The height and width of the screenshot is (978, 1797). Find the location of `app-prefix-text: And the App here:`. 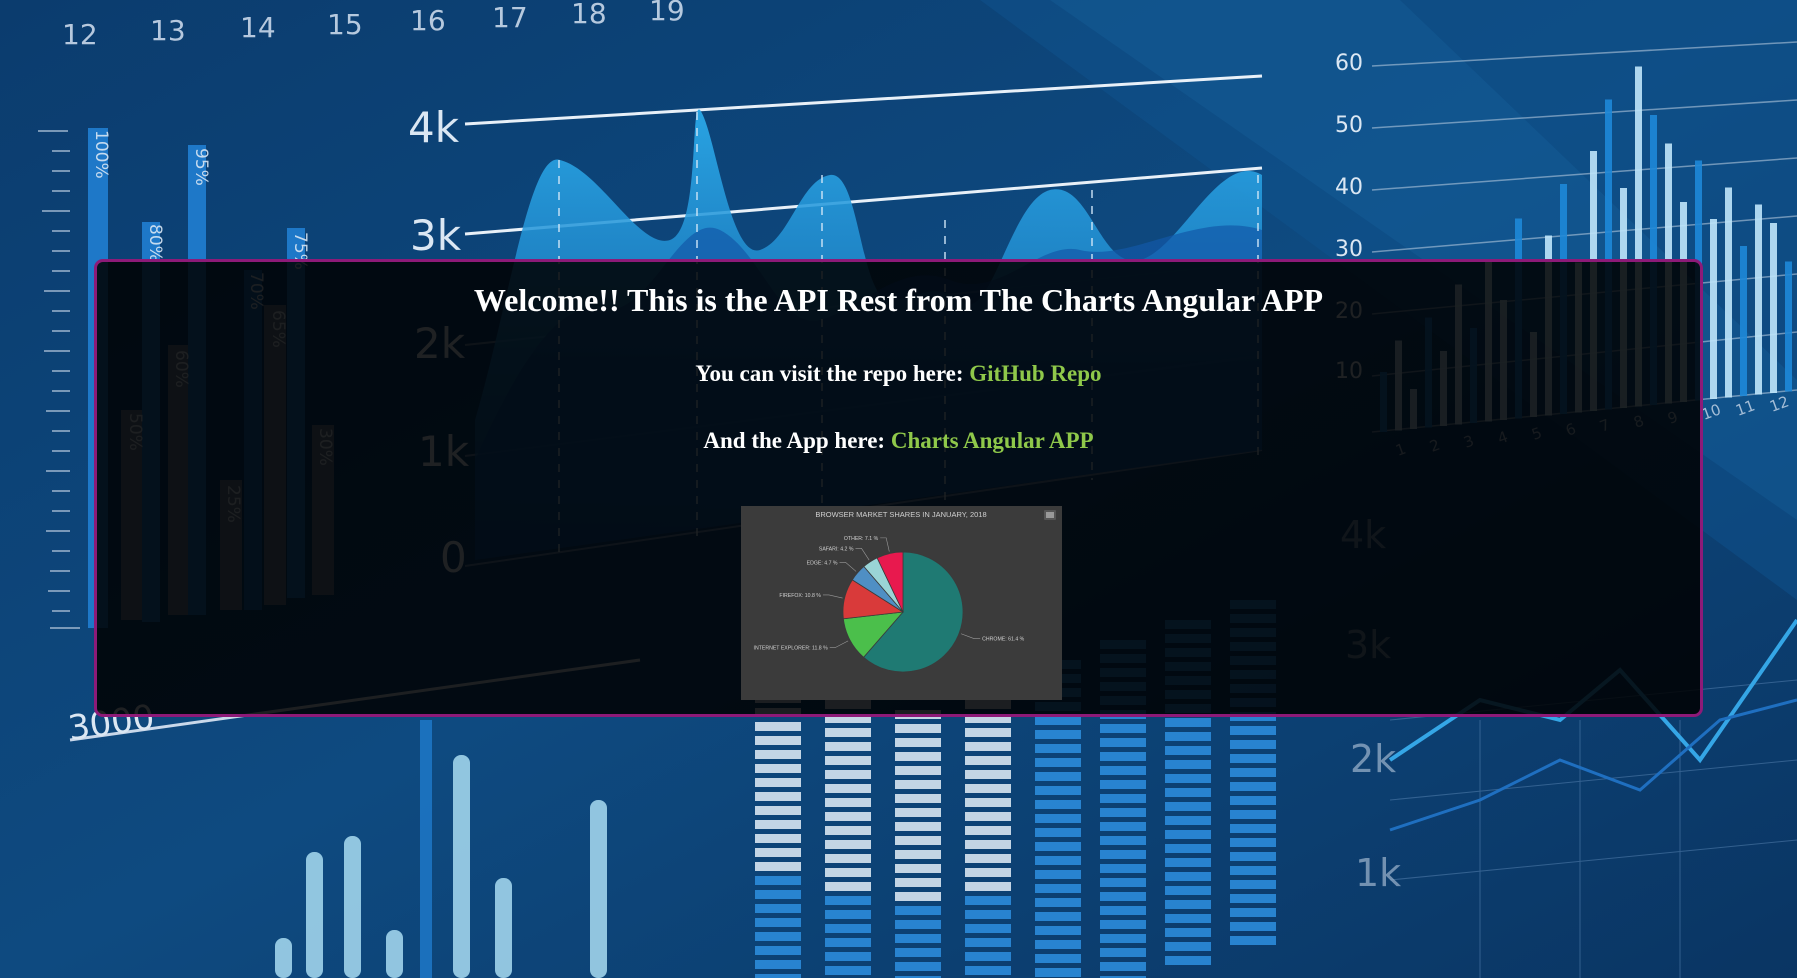

app-prefix-text: And the App here: is located at coordinates (797, 440).